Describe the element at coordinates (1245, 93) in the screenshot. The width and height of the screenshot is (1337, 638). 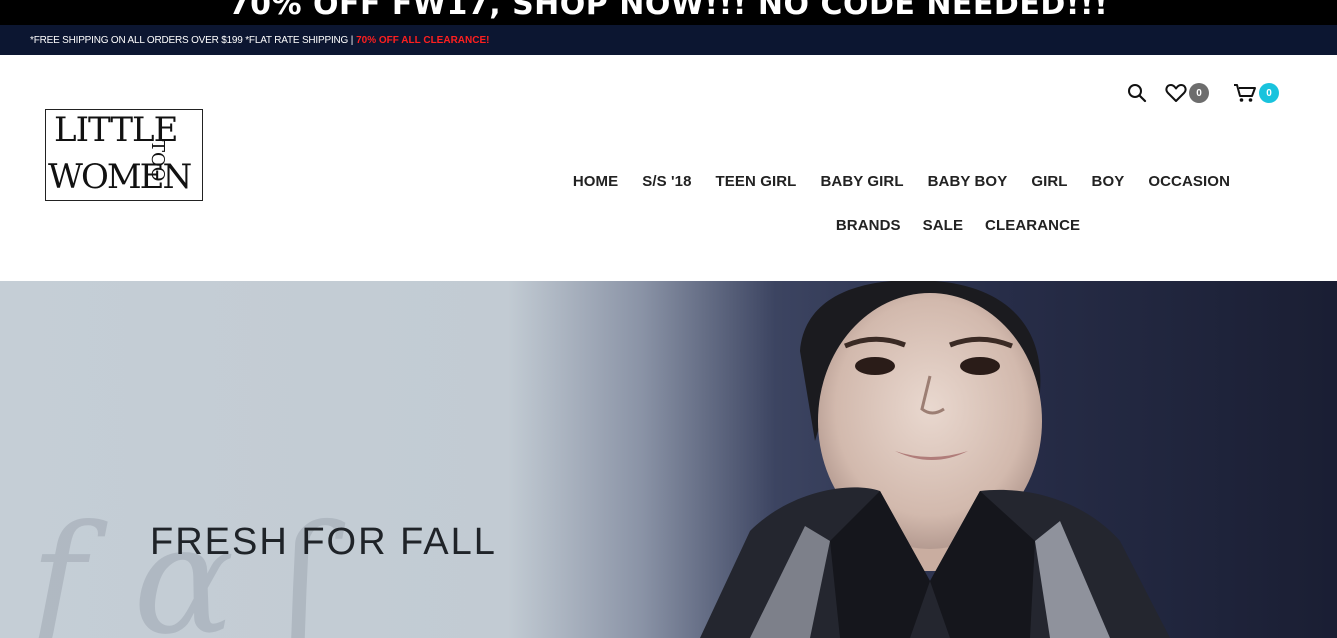
I see `cart-icon` at that location.